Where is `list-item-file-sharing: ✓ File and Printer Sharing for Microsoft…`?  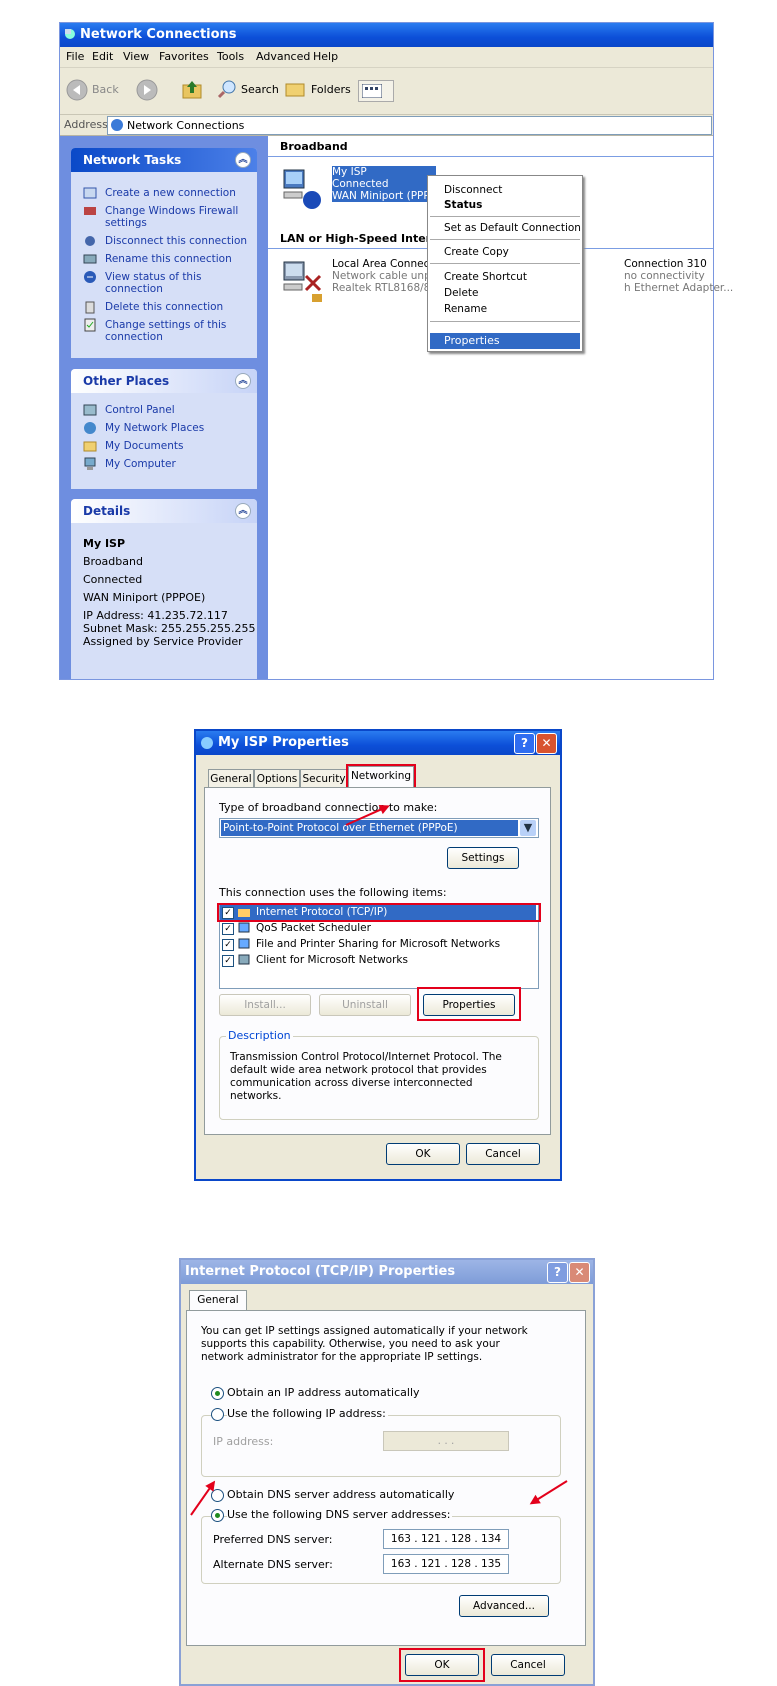 list-item-file-sharing: ✓ File and Printer Sharing for Microsoft… is located at coordinates (378, 945).